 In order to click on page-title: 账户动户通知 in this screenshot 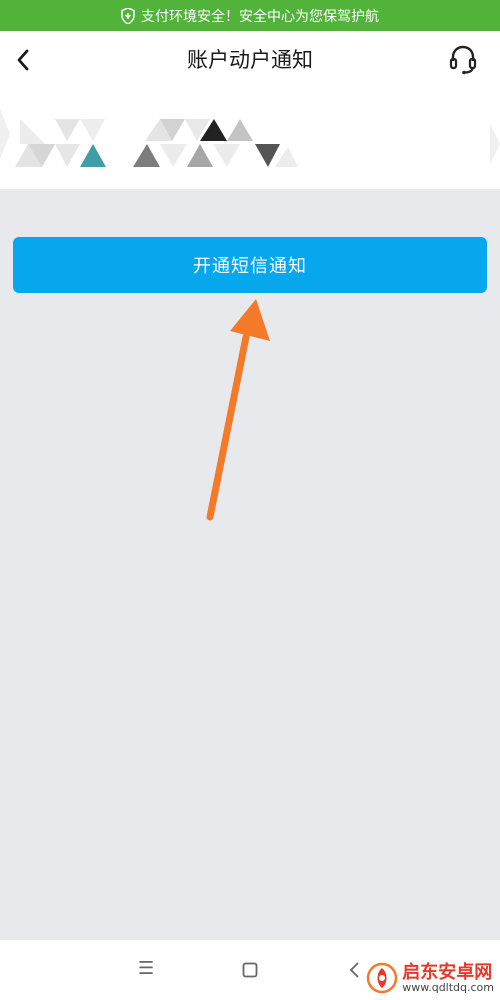, I will do `click(250, 60)`.